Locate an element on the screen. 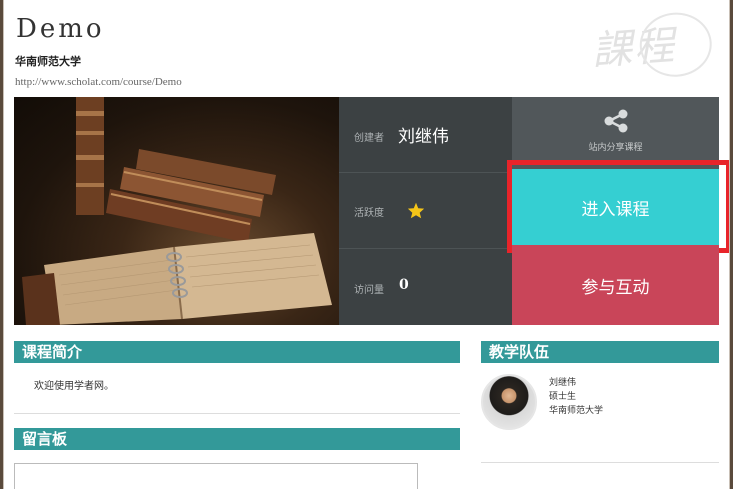  member-avatar is located at coordinates (509, 402).